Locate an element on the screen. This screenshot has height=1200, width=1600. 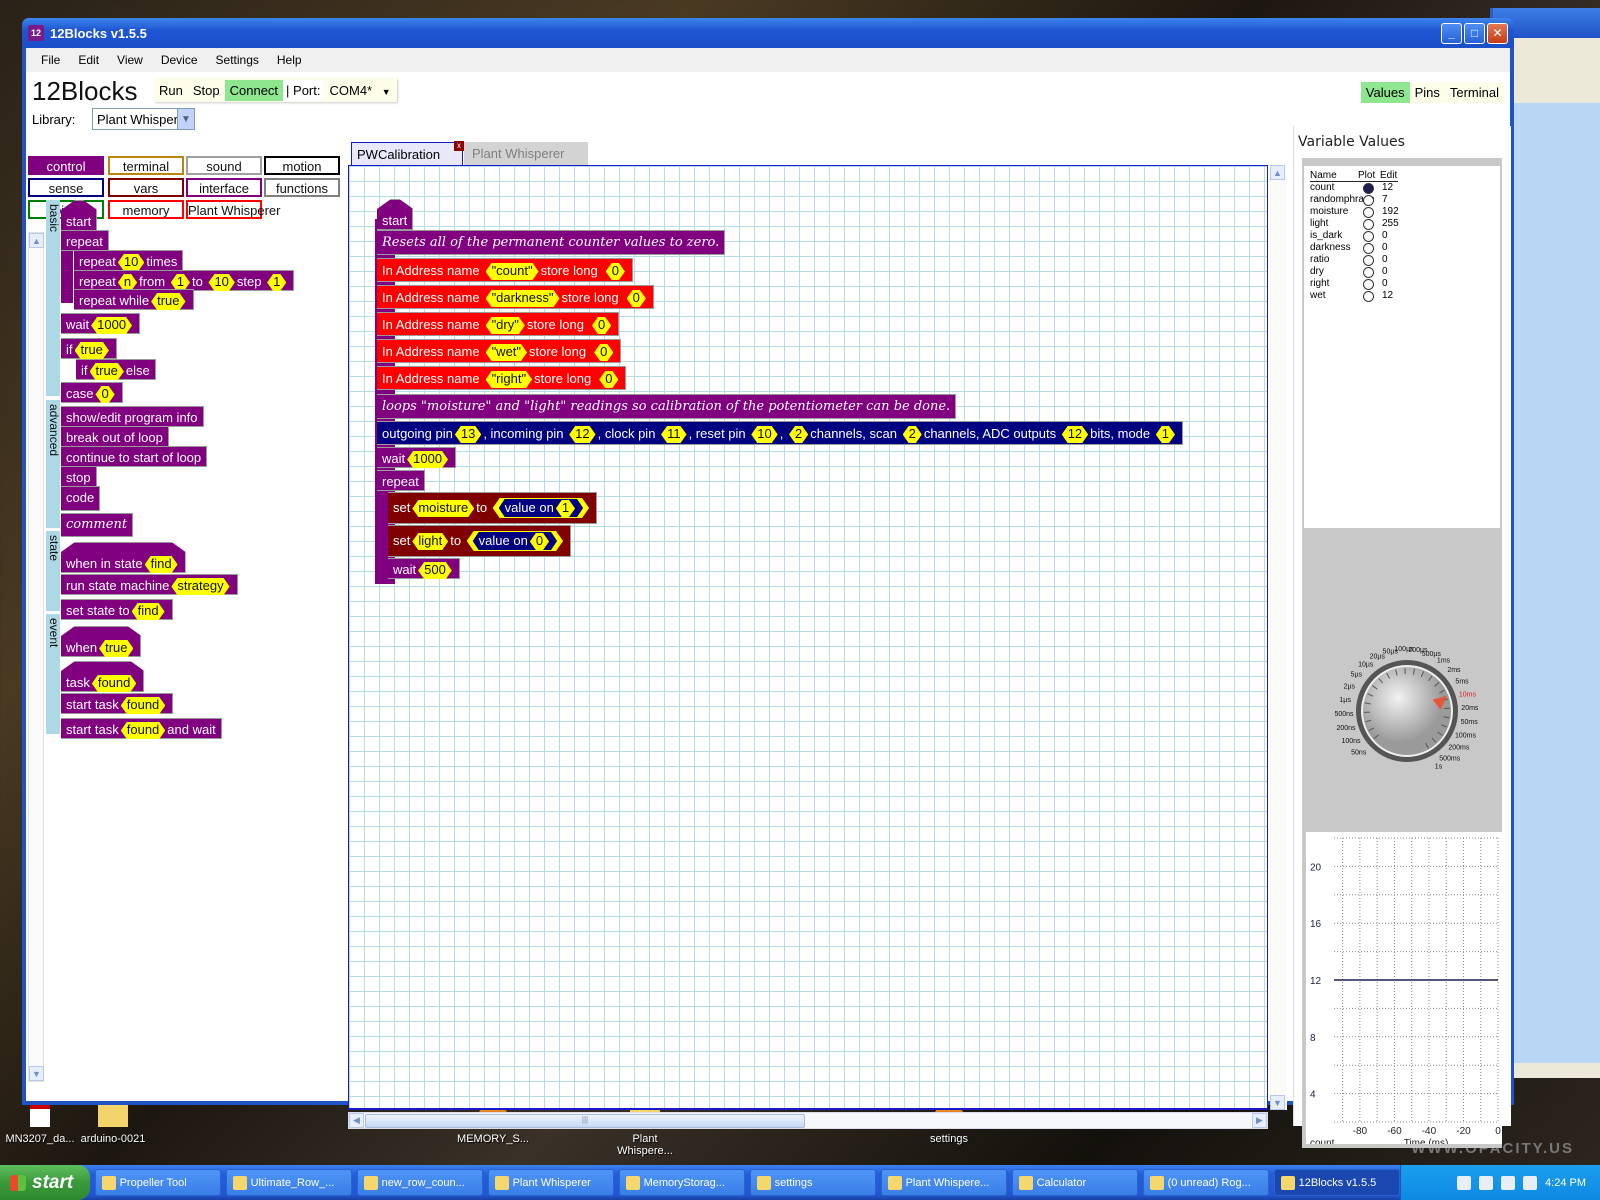
block-slot: "count" is located at coordinates (512, 271).